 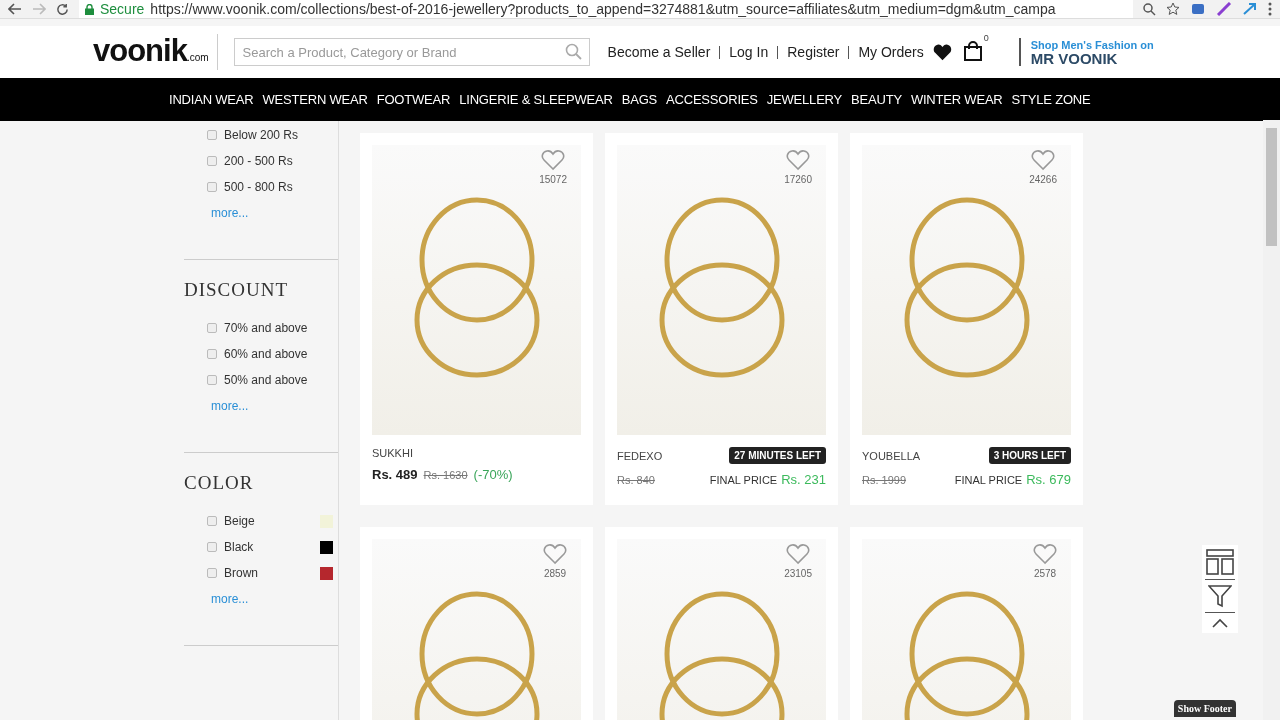 What do you see at coordinates (777, 455) in the screenshot?
I see `time-left-badge: 27 MINUTES LEFT` at bounding box center [777, 455].